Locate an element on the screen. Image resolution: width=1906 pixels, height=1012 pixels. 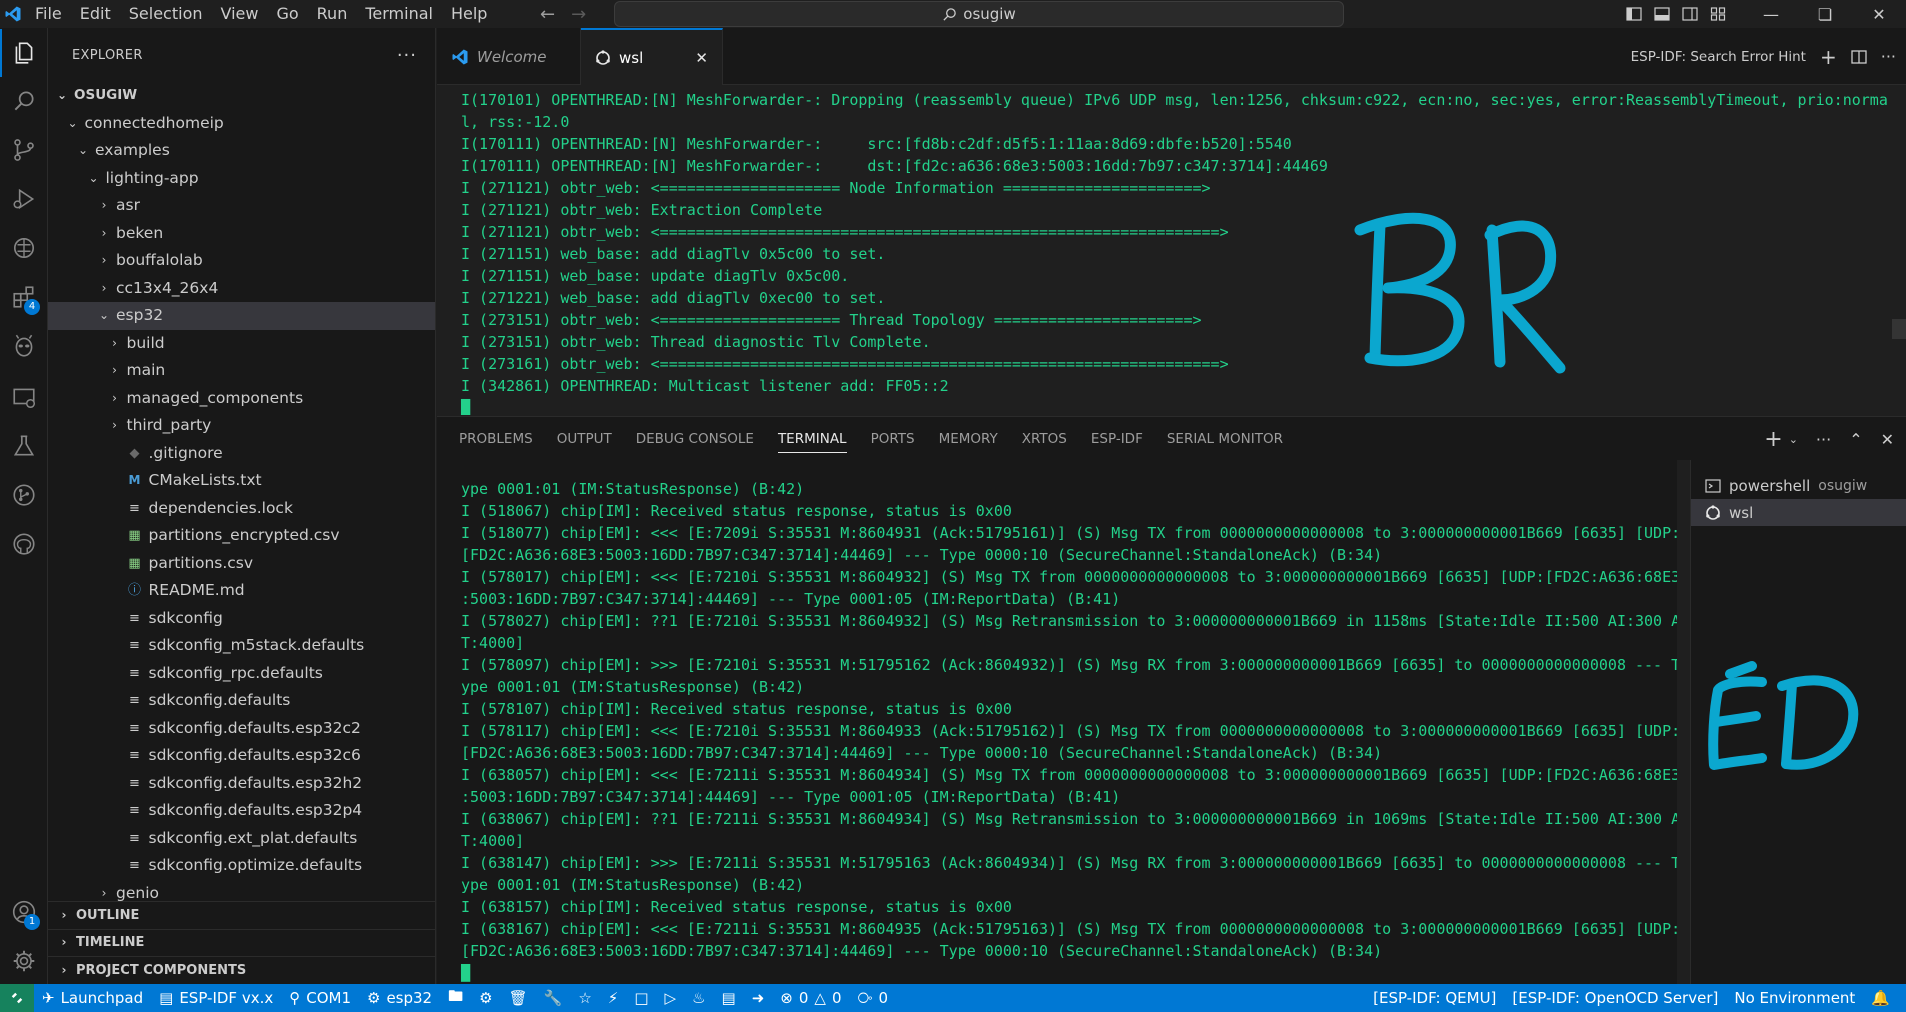
menu-help: Help is located at coordinates (469, 14).